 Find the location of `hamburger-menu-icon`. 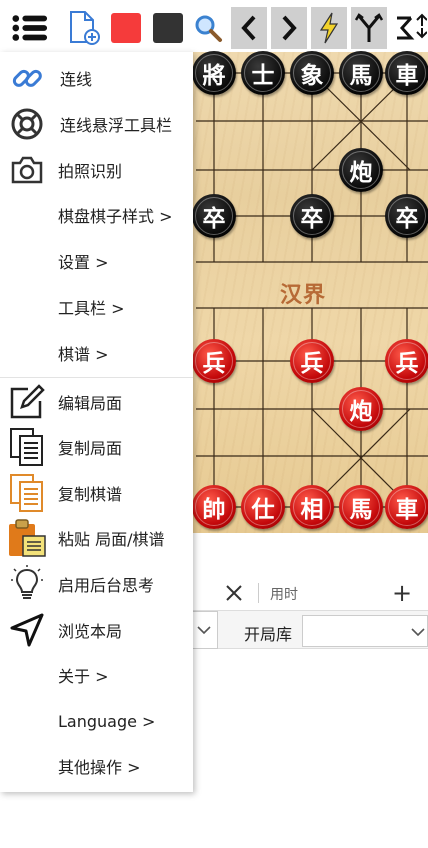

hamburger-menu-icon is located at coordinates (30, 28).